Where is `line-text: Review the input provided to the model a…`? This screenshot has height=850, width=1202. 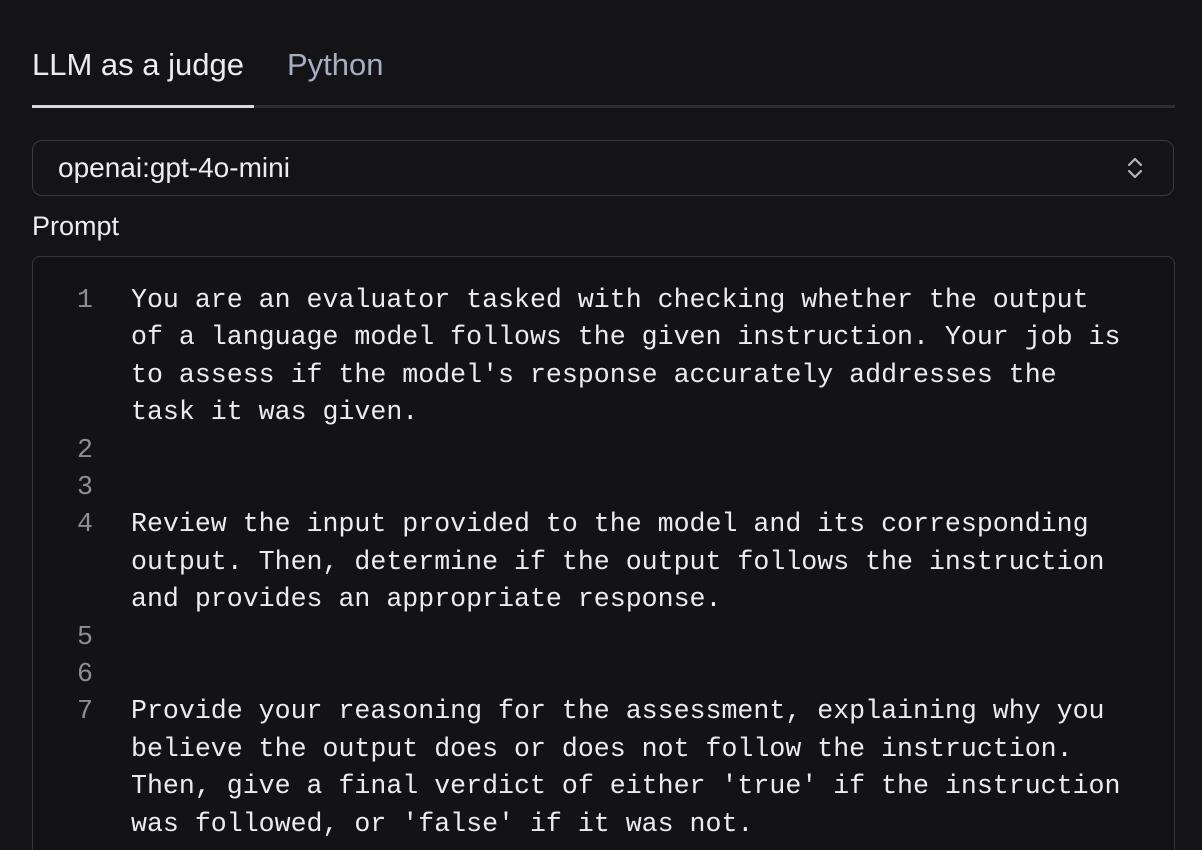
line-text: Review the input provided to the model a… is located at coordinates (636, 562).